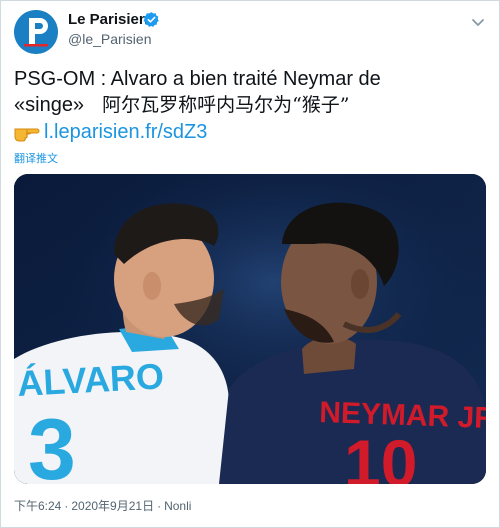  What do you see at coordinates (177, 506) in the screenshot?
I see `tweet-source: Nonli` at bounding box center [177, 506].